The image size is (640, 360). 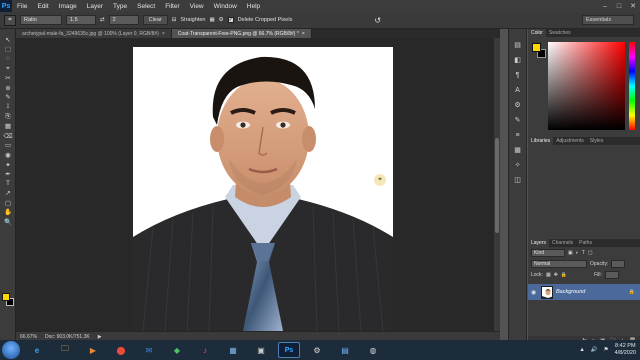 What do you see at coordinates (625, 350) in the screenshot?
I see `clock: 8:42 PM 4/8/2020` at bounding box center [625, 350].